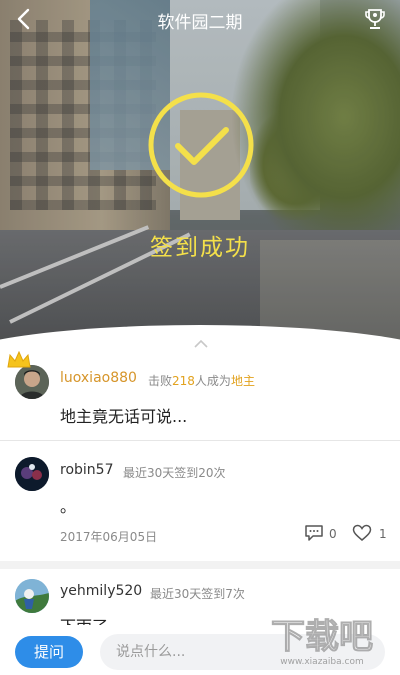  I want to click on checkin-success-text: 签到成功, so click(200, 248).